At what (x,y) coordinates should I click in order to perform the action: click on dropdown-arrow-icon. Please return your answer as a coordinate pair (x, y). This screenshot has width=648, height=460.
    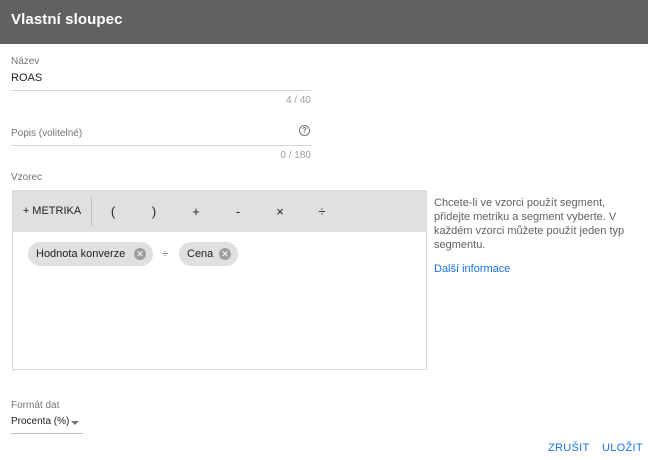
    Looking at the image, I should click on (75, 423).